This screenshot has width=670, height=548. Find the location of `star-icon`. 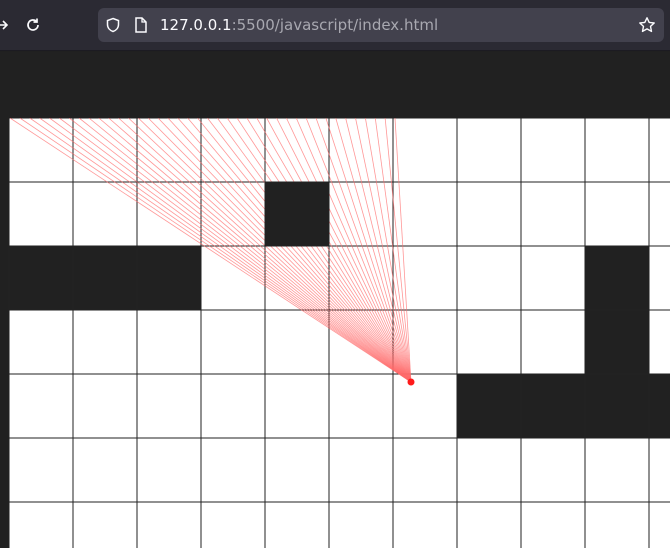

star-icon is located at coordinates (647, 25).